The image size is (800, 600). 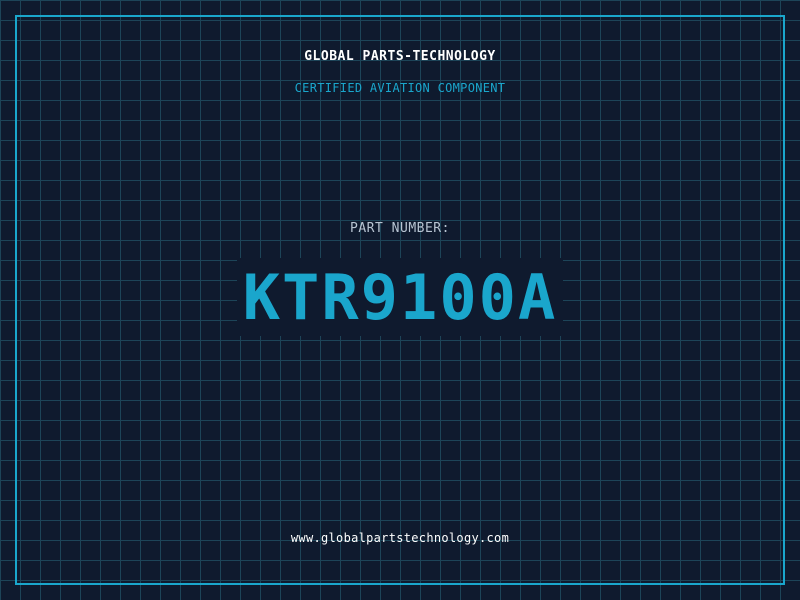 What do you see at coordinates (400, 538) in the screenshot?
I see `website-url: www.globalpartstechnology.com` at bounding box center [400, 538].